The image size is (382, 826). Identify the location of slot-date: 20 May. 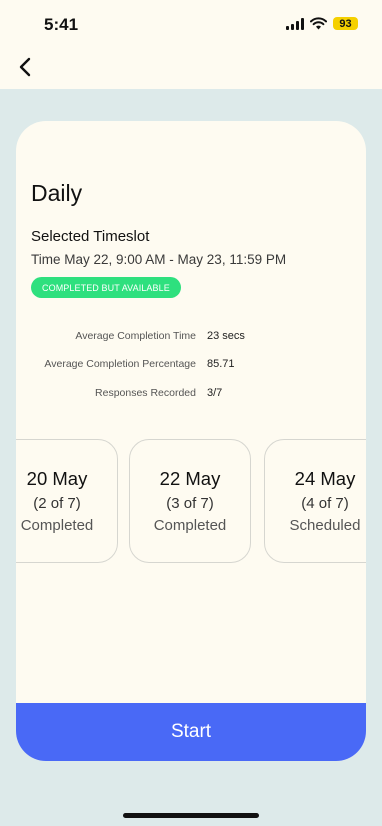
(57, 478).